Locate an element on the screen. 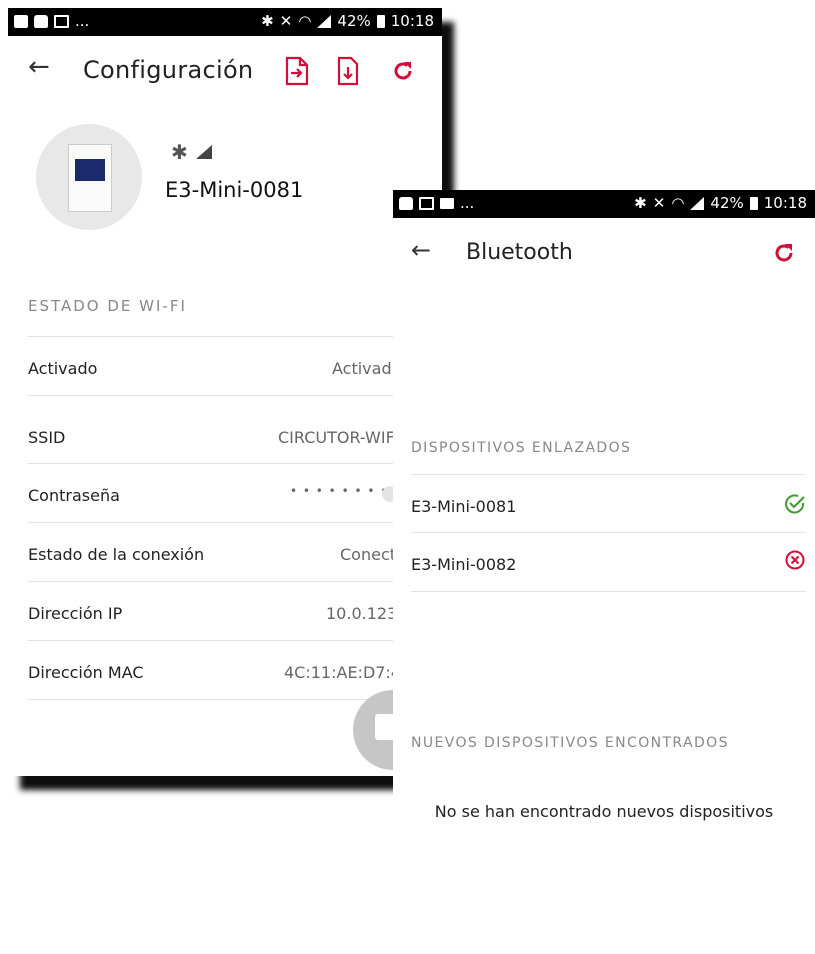 The image size is (815, 954). row-value: CIRCUTOR-WIF is located at coordinates (336, 437).